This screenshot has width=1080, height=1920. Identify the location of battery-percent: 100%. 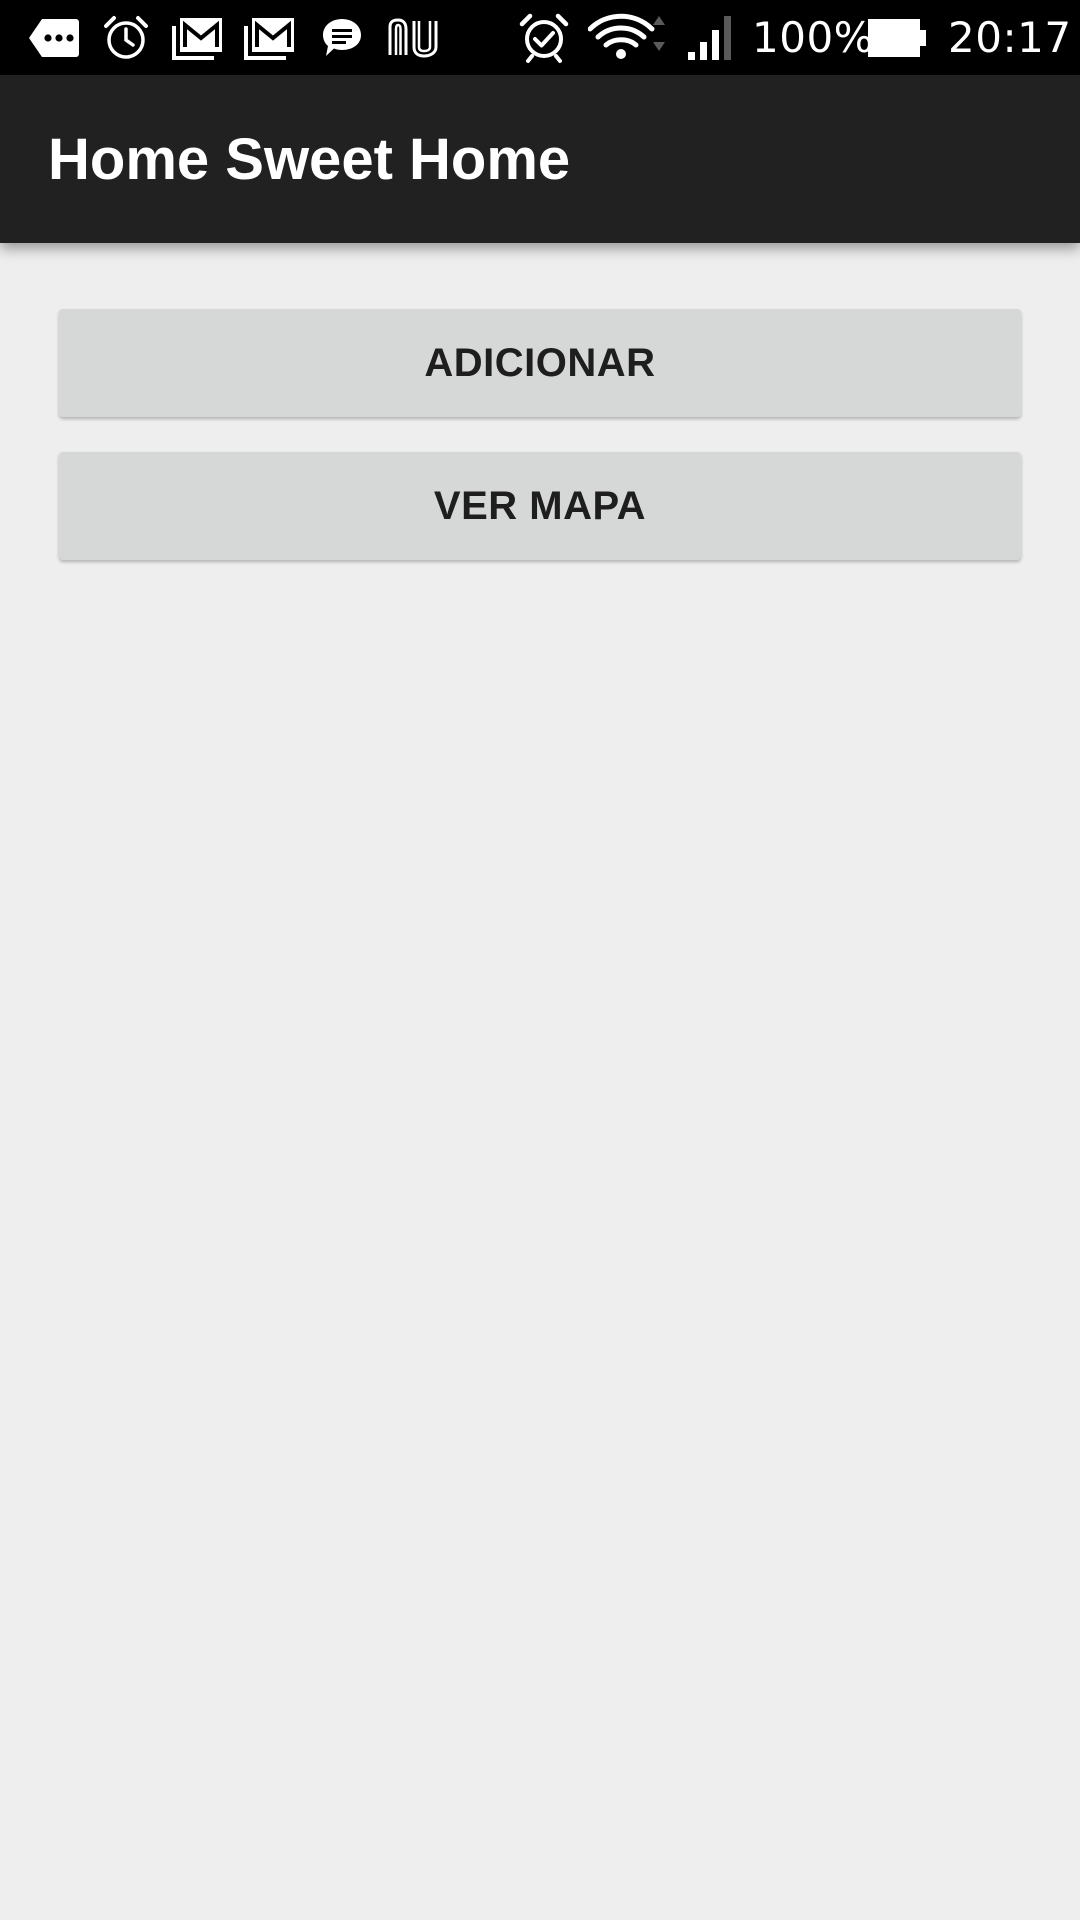
(813, 37).